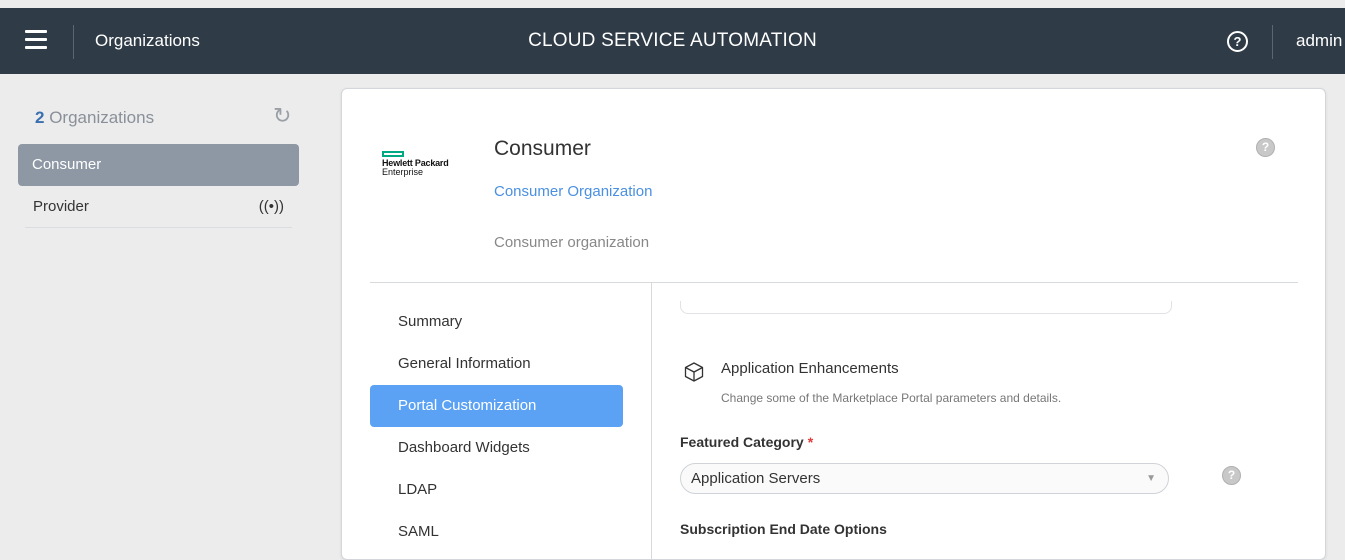 This screenshot has width=1345, height=560. What do you see at coordinates (542, 148) in the screenshot?
I see `org-name: Consumer` at bounding box center [542, 148].